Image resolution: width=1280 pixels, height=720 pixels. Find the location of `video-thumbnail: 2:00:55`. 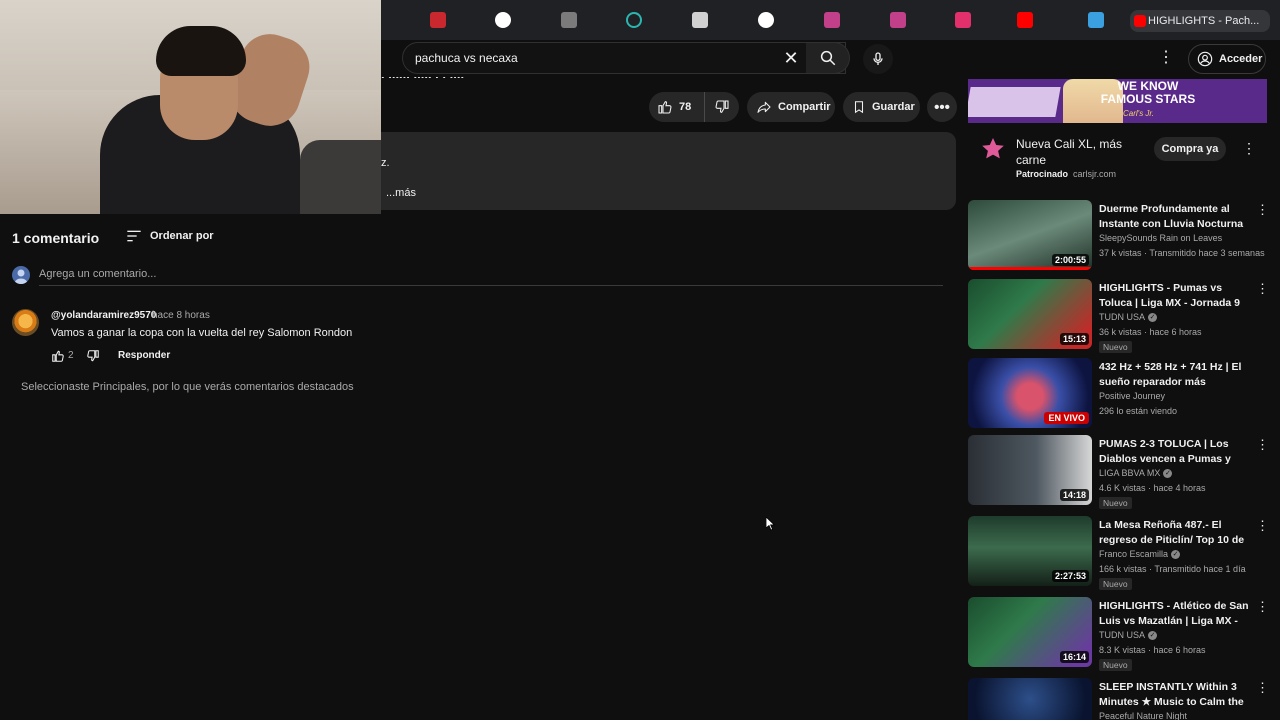

video-thumbnail: 2:00:55 is located at coordinates (1030, 235).